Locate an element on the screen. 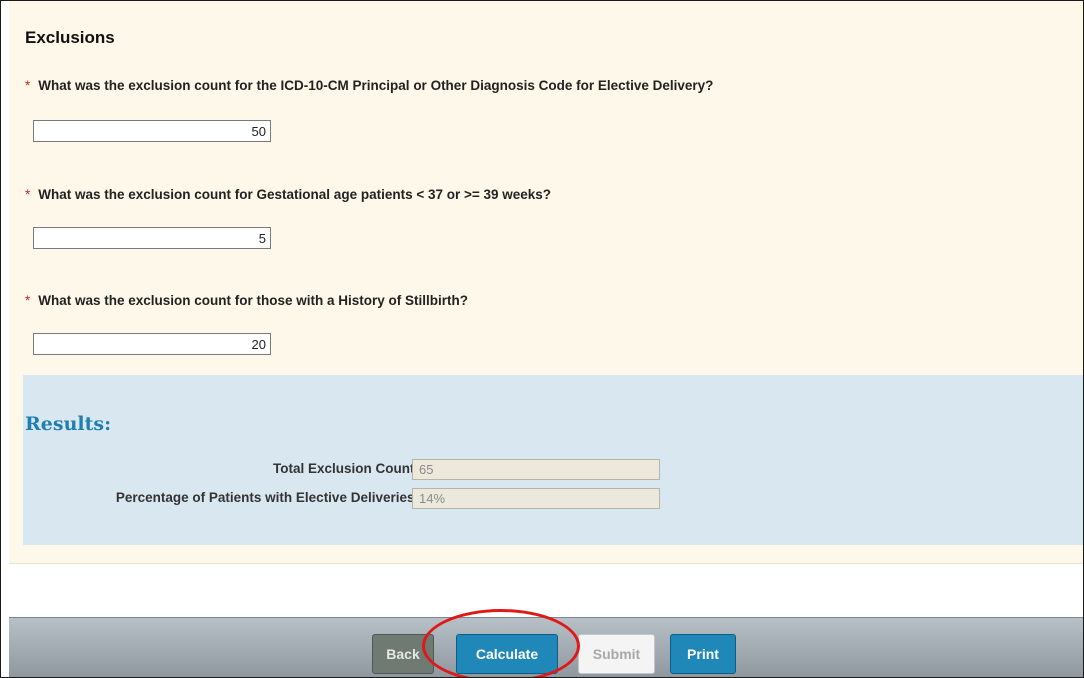 Image resolution: width=1084 pixels, height=678 pixels. gestational-age-count-input is located at coordinates (152, 238).